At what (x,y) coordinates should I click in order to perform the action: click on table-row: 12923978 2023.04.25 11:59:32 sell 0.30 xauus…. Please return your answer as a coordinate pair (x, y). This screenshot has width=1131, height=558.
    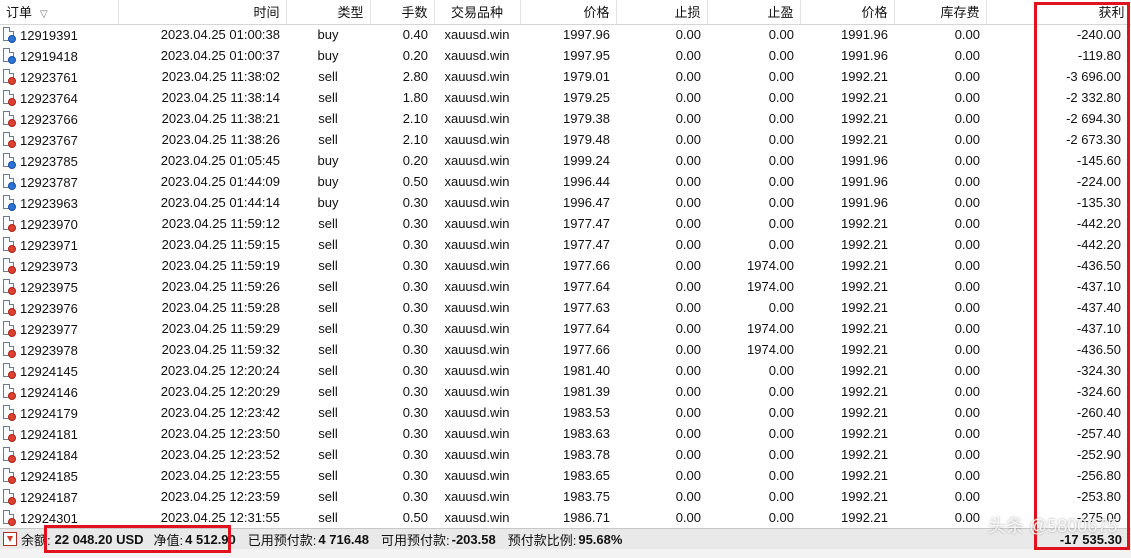
    Looking at the image, I should click on (565, 349).